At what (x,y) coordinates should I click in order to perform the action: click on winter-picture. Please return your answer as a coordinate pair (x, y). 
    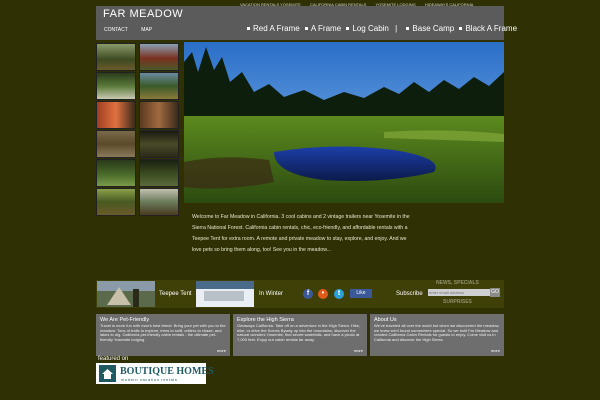
    Looking at the image, I should click on (225, 294).